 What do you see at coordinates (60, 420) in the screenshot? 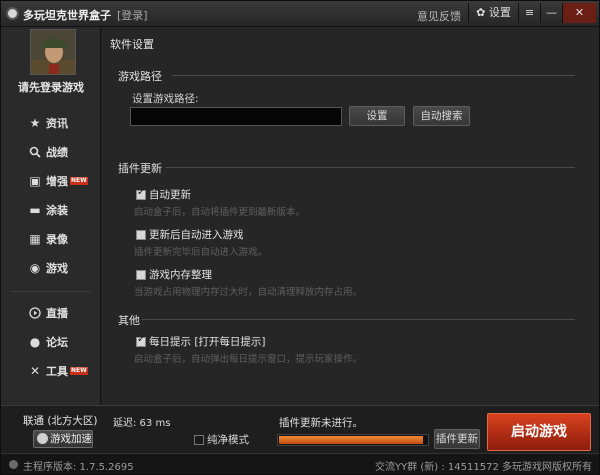
I see `server-region: 联通 (北方大区)` at bounding box center [60, 420].